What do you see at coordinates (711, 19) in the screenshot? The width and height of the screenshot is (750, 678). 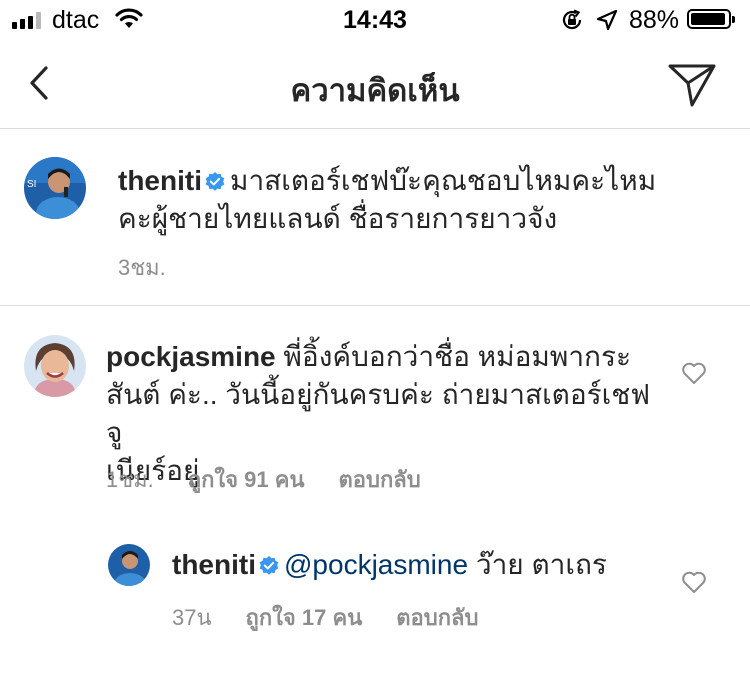 I see `battery-icon` at bounding box center [711, 19].